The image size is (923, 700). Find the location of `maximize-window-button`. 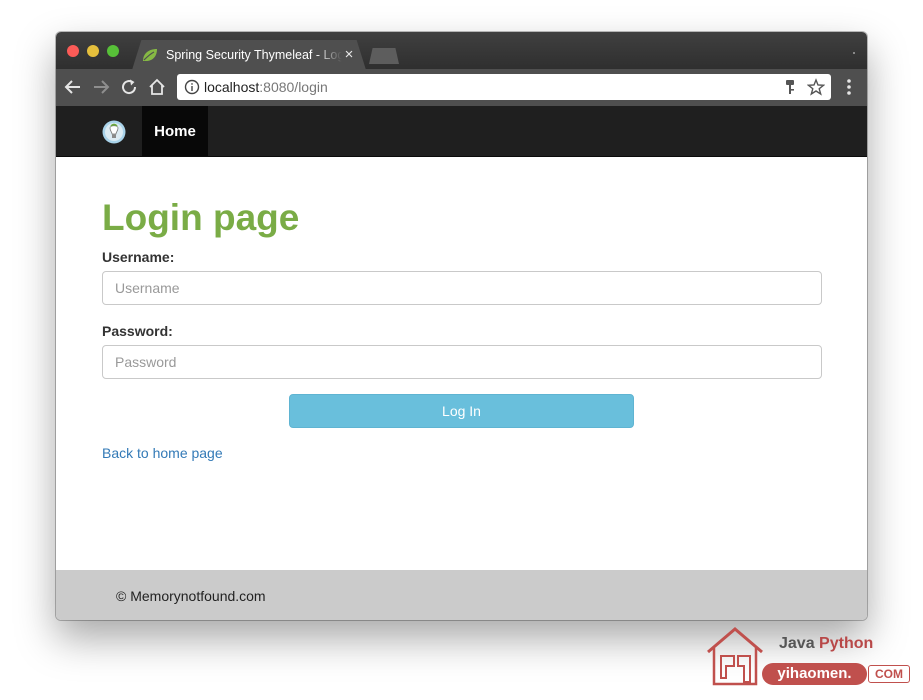

maximize-window-button is located at coordinates (113, 51).